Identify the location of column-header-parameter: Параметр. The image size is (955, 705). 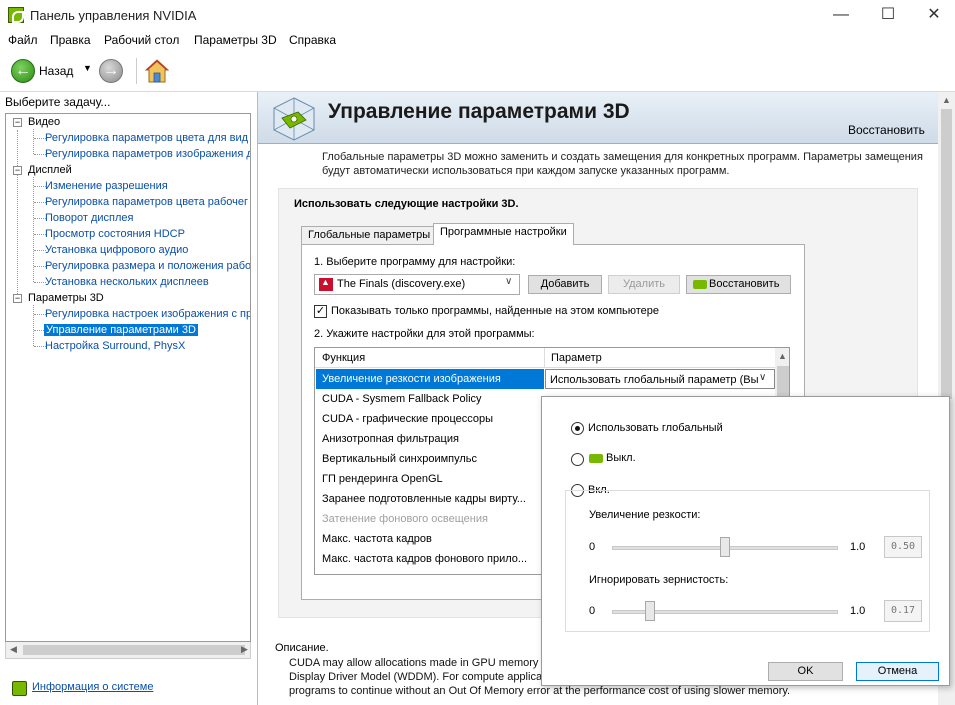
(660, 358).